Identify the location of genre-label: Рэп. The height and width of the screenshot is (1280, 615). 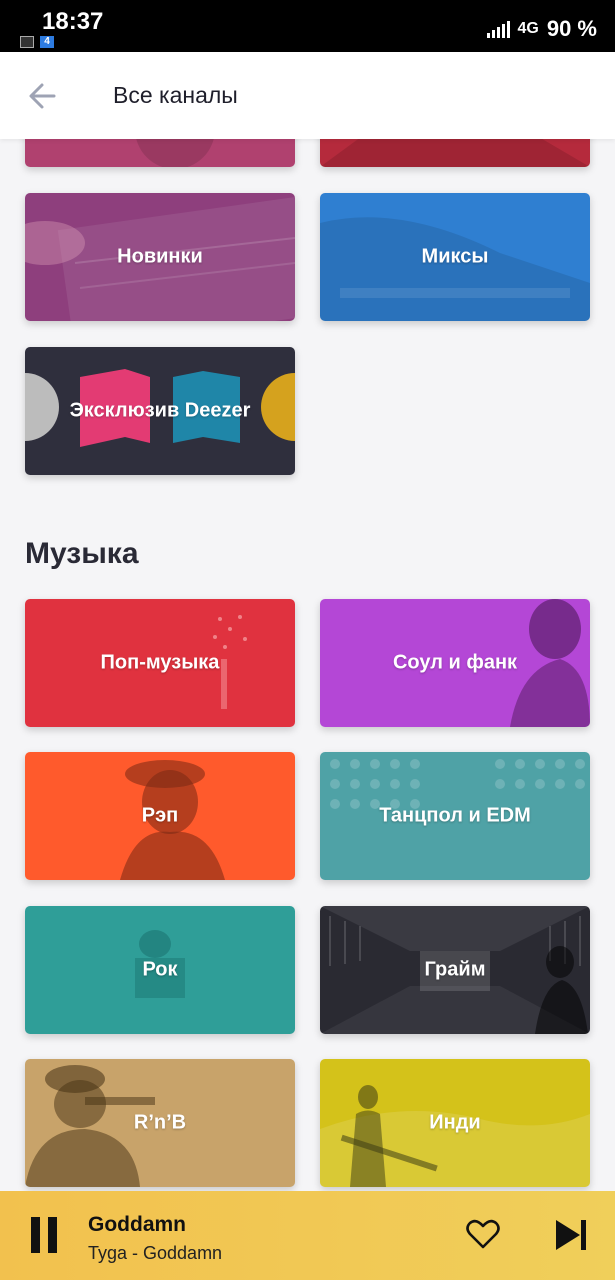
(160, 815).